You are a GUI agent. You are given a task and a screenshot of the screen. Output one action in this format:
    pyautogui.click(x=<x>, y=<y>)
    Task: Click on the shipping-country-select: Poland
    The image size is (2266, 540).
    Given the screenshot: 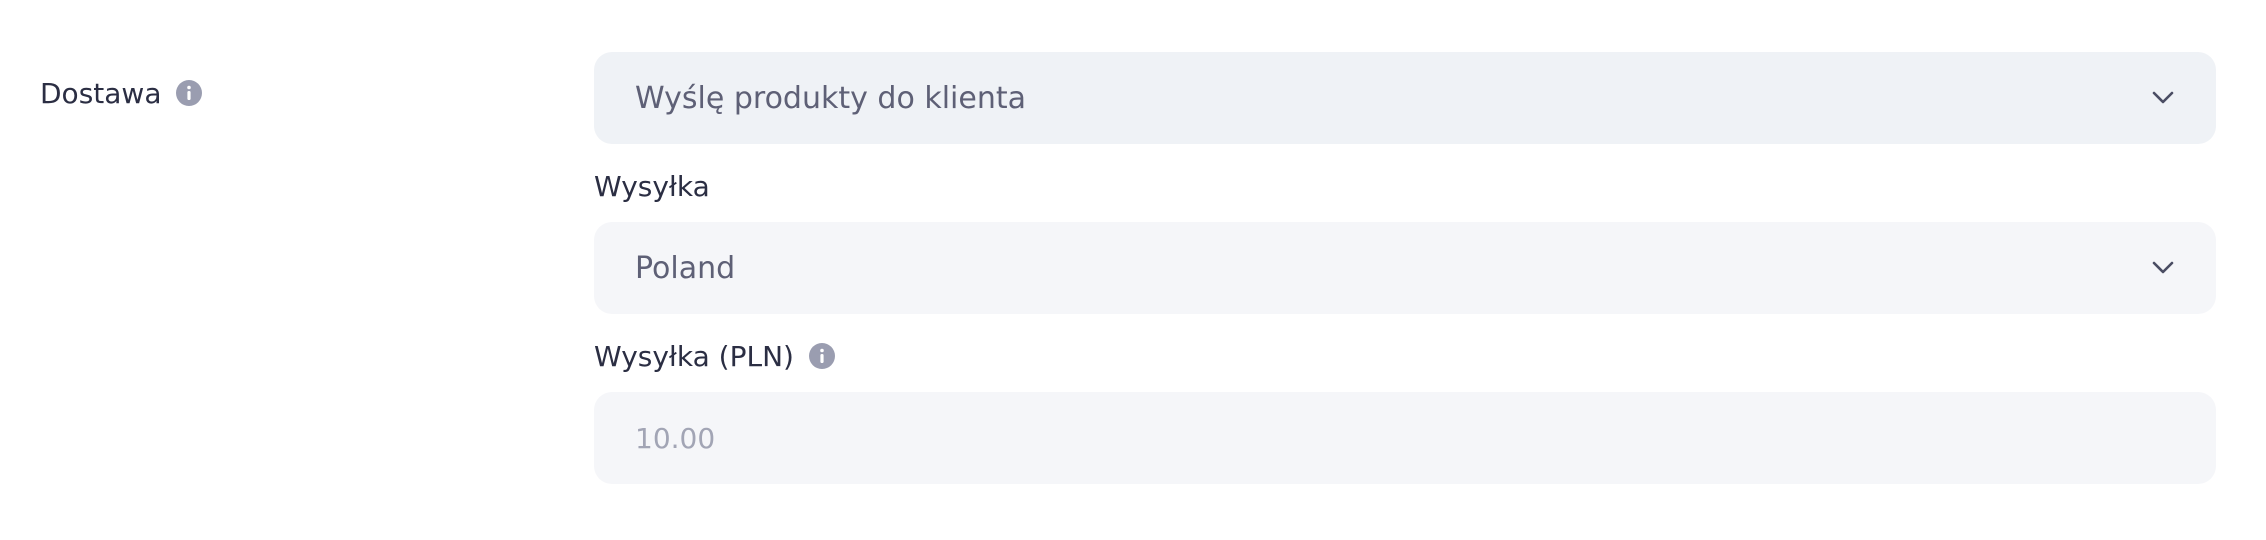 What is the action you would take?
    pyautogui.click(x=1405, y=268)
    